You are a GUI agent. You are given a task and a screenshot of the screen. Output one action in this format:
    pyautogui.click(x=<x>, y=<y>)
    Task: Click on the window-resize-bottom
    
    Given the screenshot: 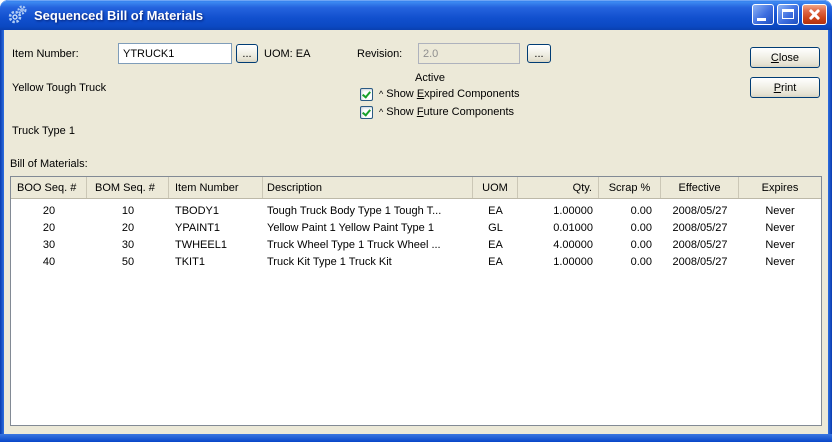 What is the action you would take?
    pyautogui.click(x=416, y=438)
    